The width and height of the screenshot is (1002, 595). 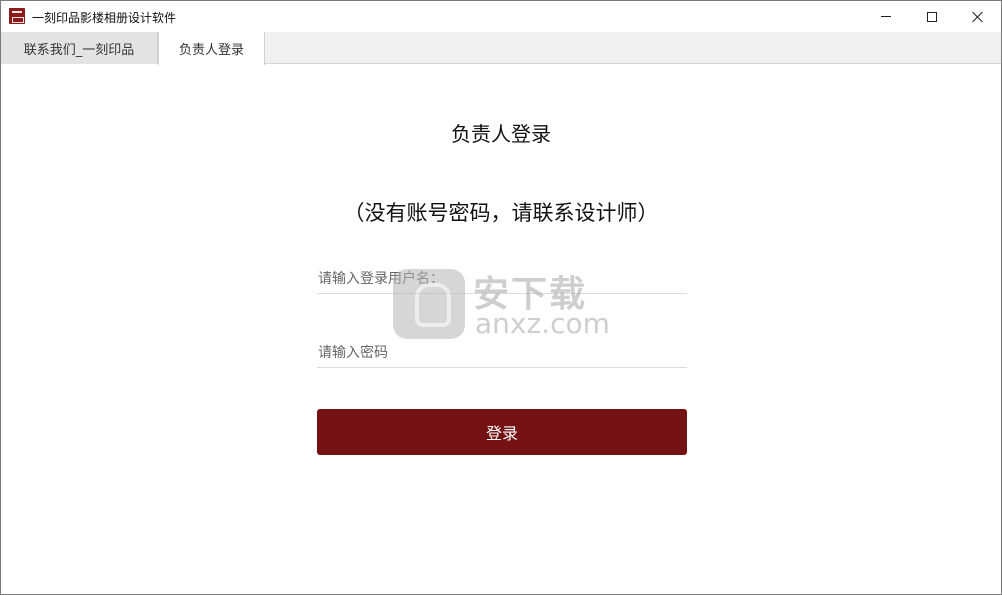 What do you see at coordinates (501, 16) in the screenshot?
I see `title-bar: 一刻印品影楼相册设计软件` at bounding box center [501, 16].